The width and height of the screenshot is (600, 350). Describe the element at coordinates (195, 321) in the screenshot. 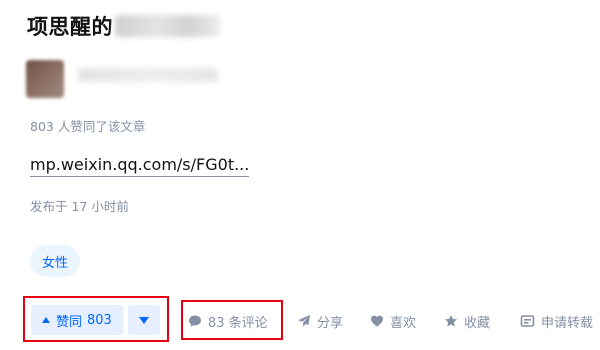

I see `comment-icon` at that location.